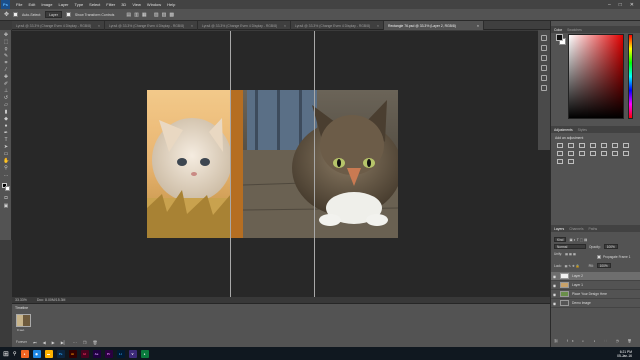 The image size is (640, 360). Describe the element at coordinates (544, 68) in the screenshot. I see `brush-settings-icon` at that location.